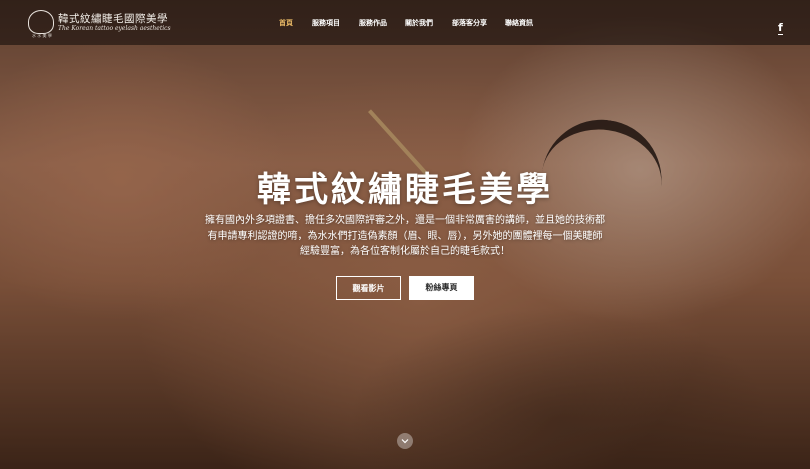  Describe the element at coordinates (41, 22) in the screenshot. I see `logo-icon` at that location.